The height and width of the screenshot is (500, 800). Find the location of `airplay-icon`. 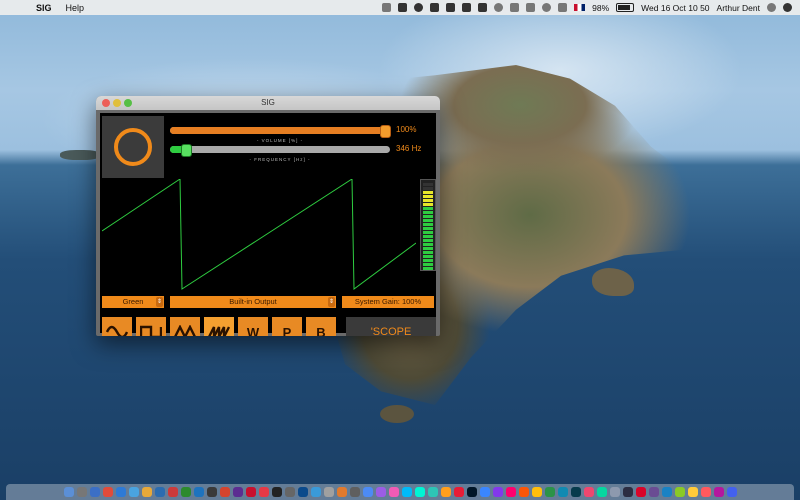

airplay-icon is located at coordinates (515, 7).